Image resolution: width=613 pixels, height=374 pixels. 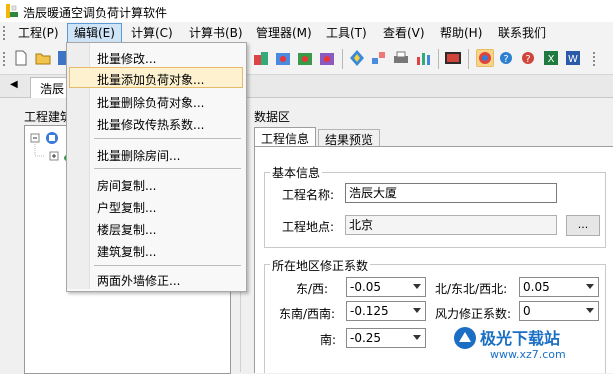 I want to click on document-tab-label: 浩辰, so click(x=52, y=89).